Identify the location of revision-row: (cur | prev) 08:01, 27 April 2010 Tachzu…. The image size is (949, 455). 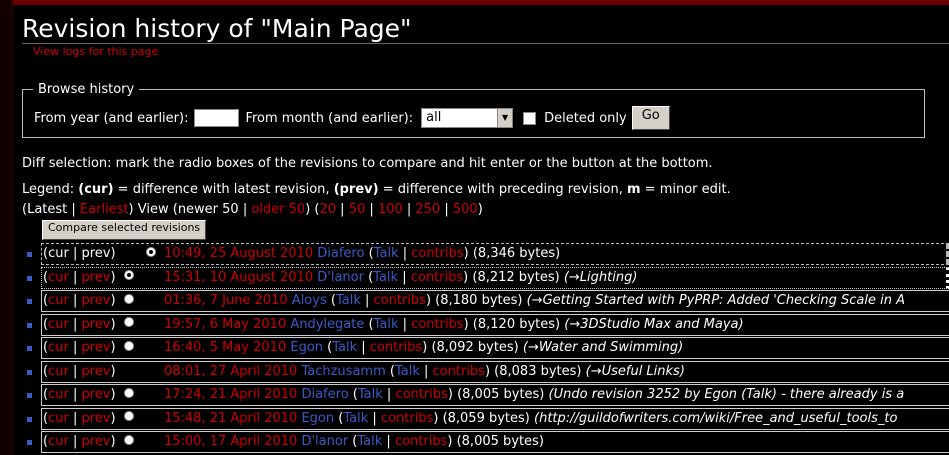
(485, 372).